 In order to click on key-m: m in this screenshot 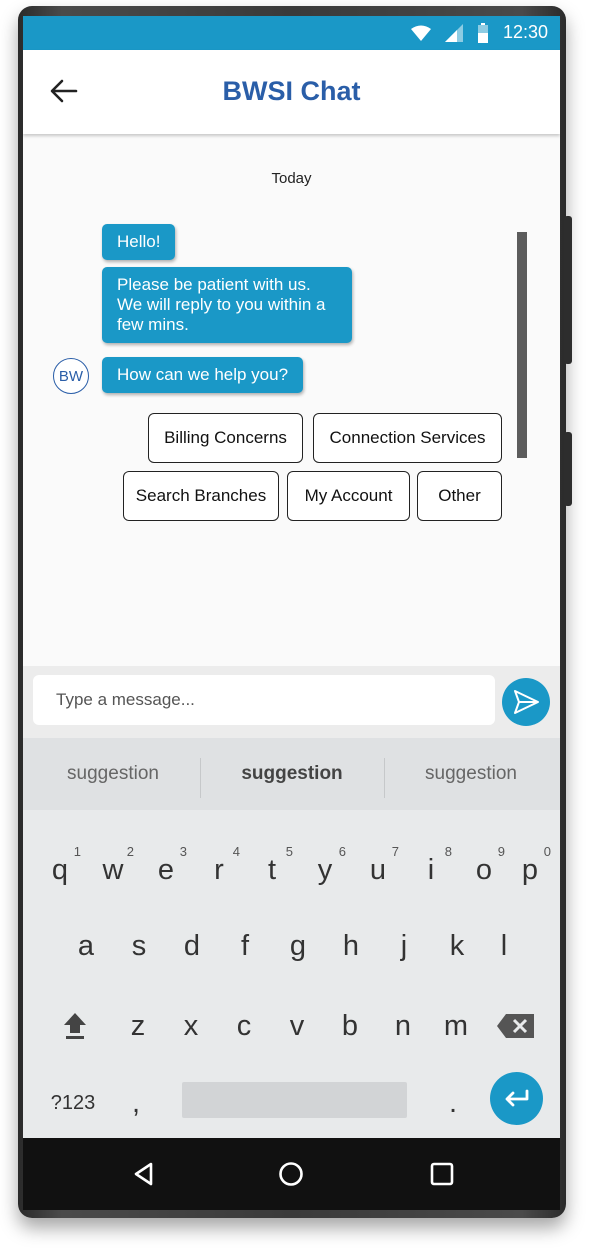, I will do `click(456, 1026)`.